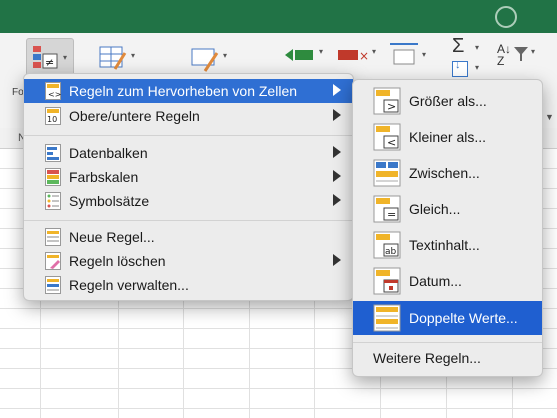  What do you see at coordinates (53, 201) in the screenshot?
I see `icon-sets-icon` at bounding box center [53, 201].